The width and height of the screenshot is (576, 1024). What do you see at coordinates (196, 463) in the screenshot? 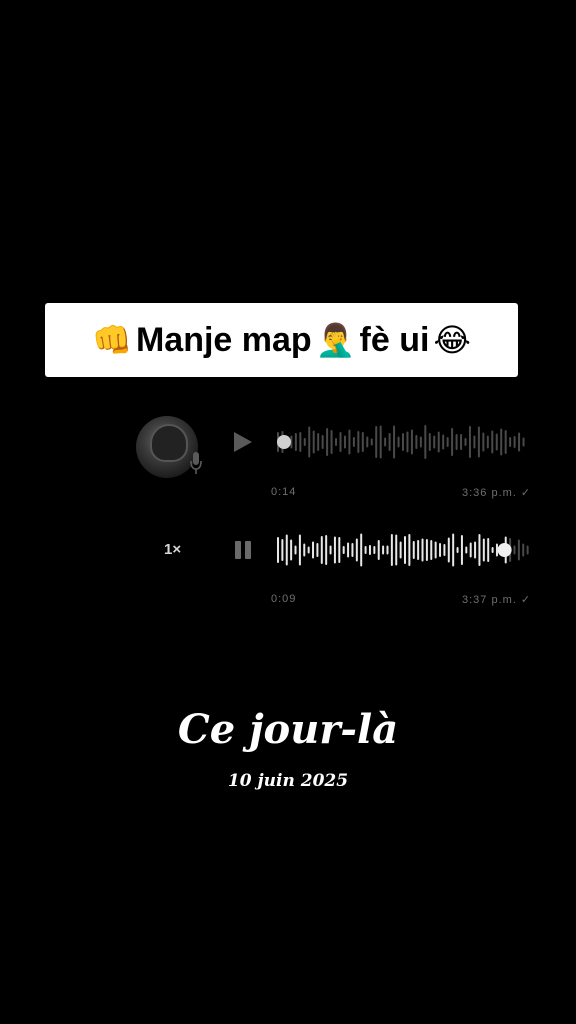
I see `mic-icon` at bounding box center [196, 463].